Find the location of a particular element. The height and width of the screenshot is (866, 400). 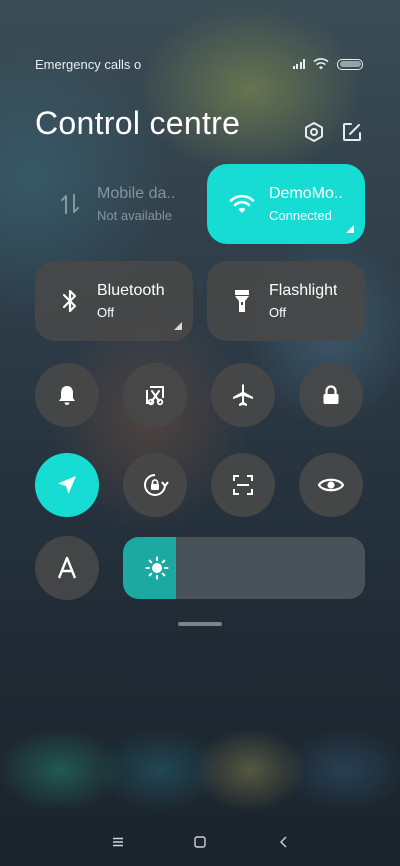

mobile-data-status: Not available is located at coordinates (135, 215).